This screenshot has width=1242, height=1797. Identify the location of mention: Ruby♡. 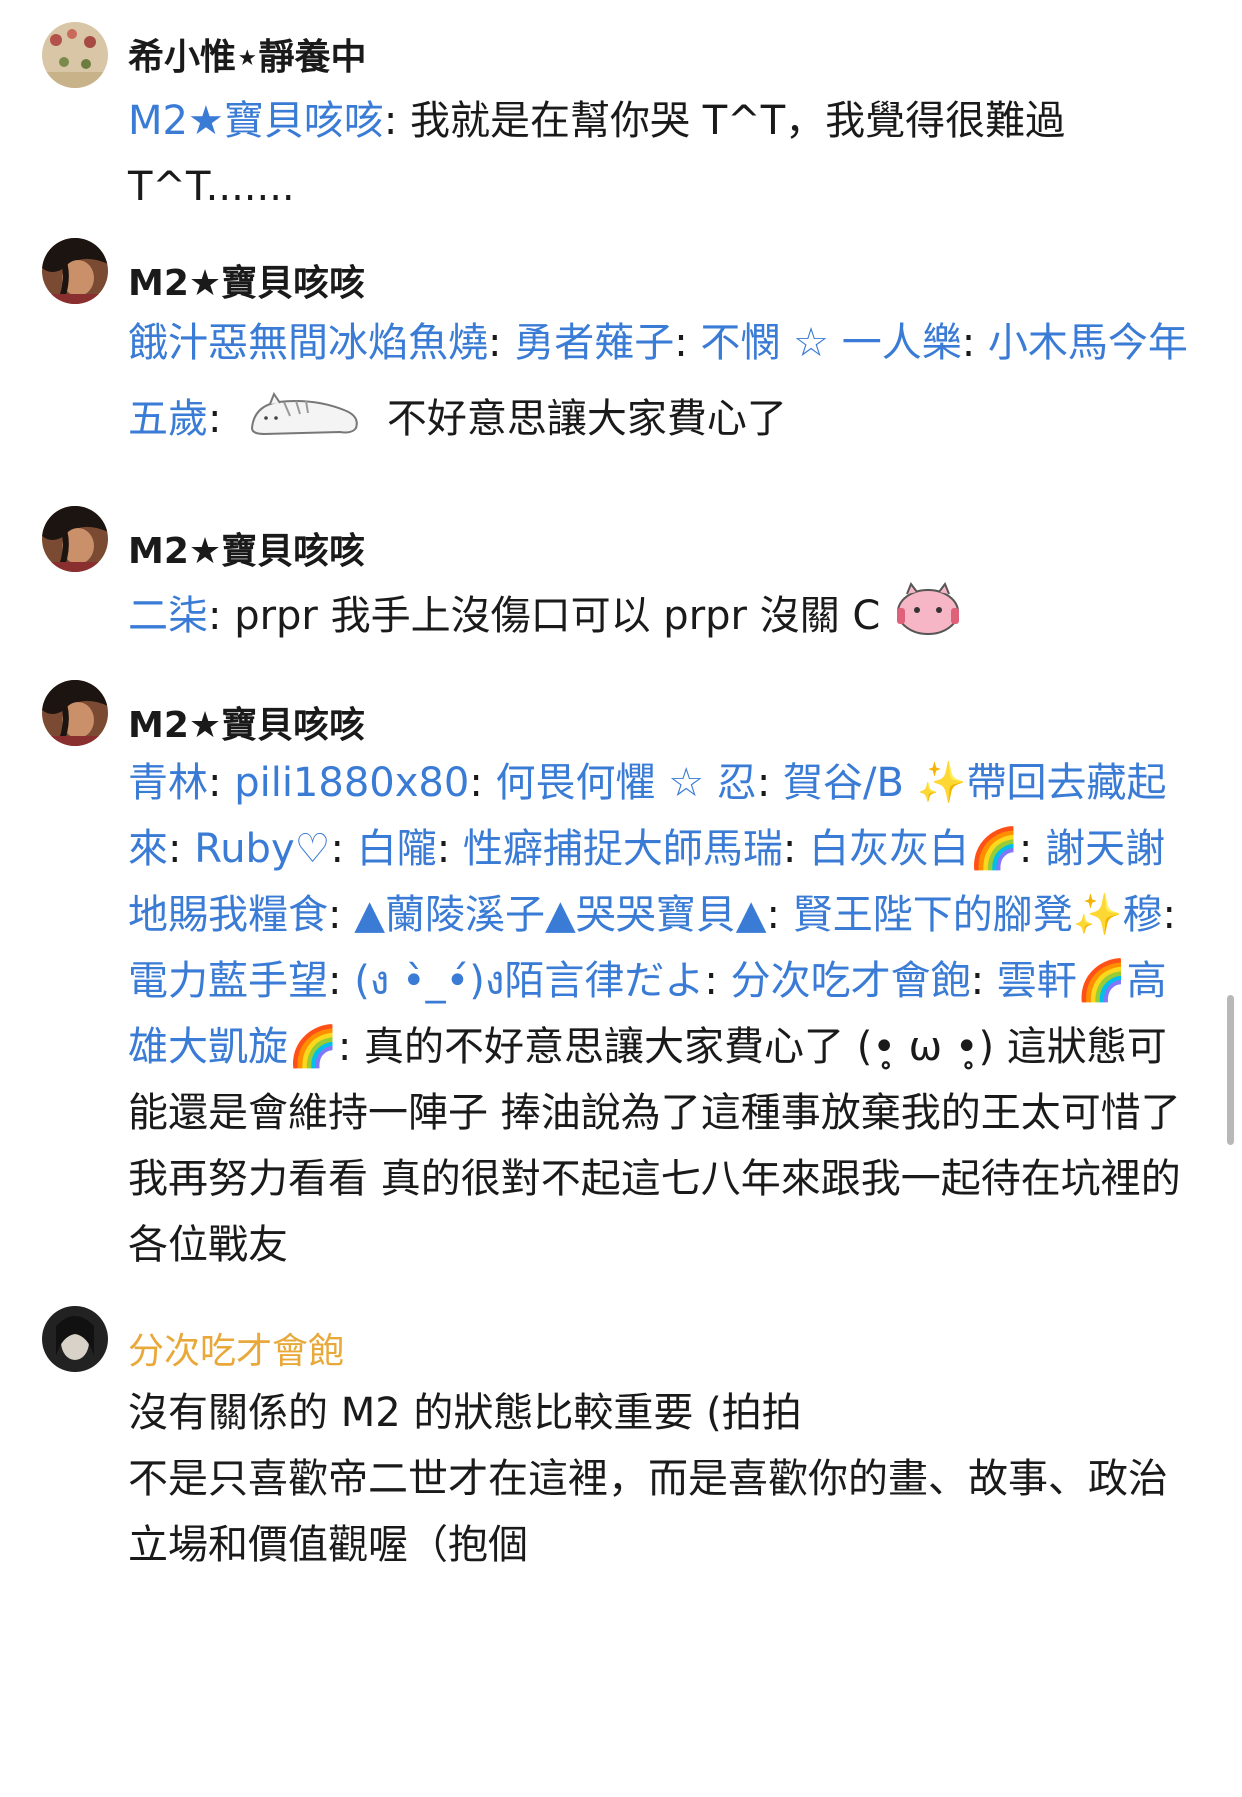
(262, 849).